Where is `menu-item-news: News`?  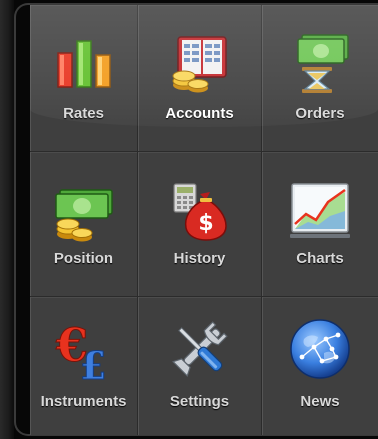 menu-item-news: News is located at coordinates (320, 366).